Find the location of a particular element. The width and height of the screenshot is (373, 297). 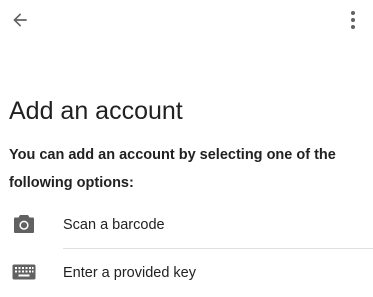

more-options-button is located at coordinates (353, 20).